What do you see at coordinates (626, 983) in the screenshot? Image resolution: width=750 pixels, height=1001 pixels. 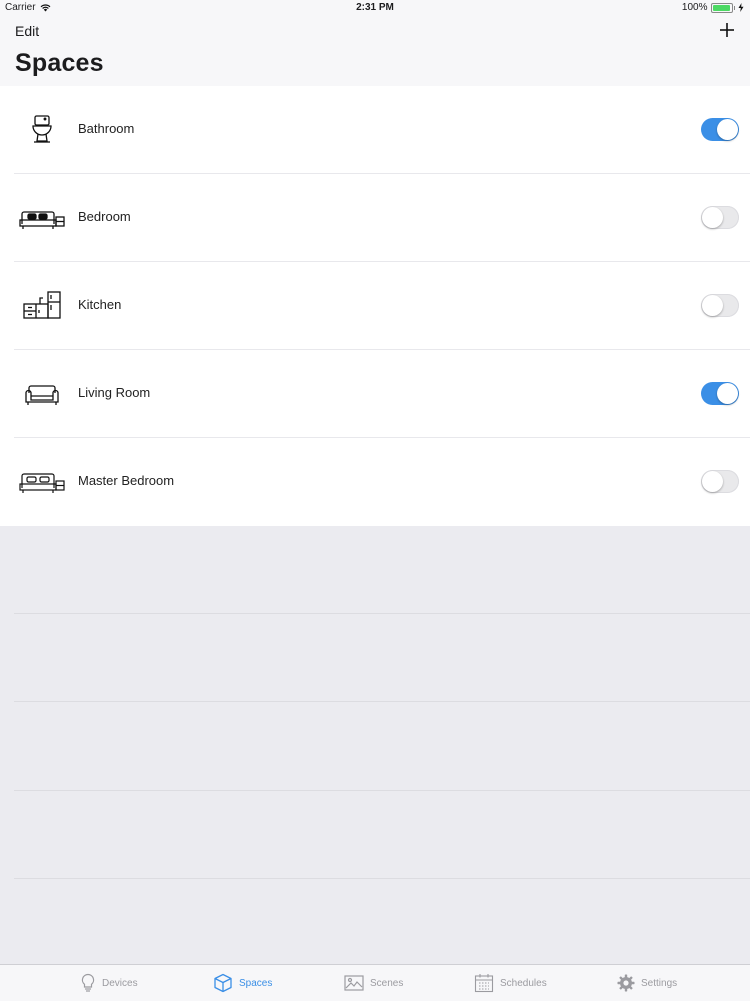 I see `gear-icon` at bounding box center [626, 983].